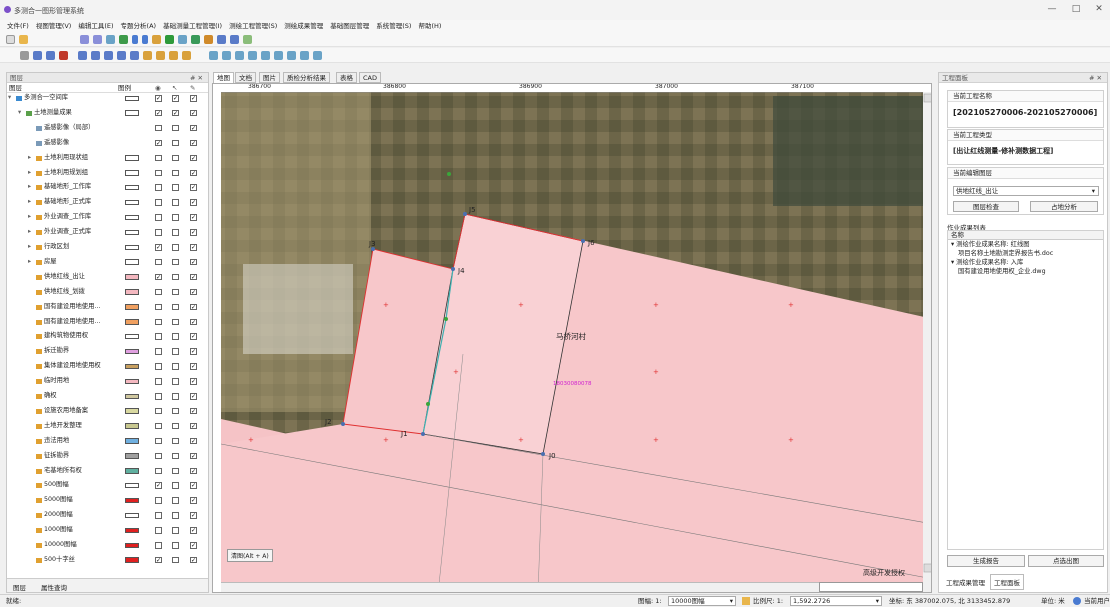 This screenshot has height=607, width=1110. Describe the element at coordinates (145, 39) in the screenshot. I see `forward-icon` at that location.